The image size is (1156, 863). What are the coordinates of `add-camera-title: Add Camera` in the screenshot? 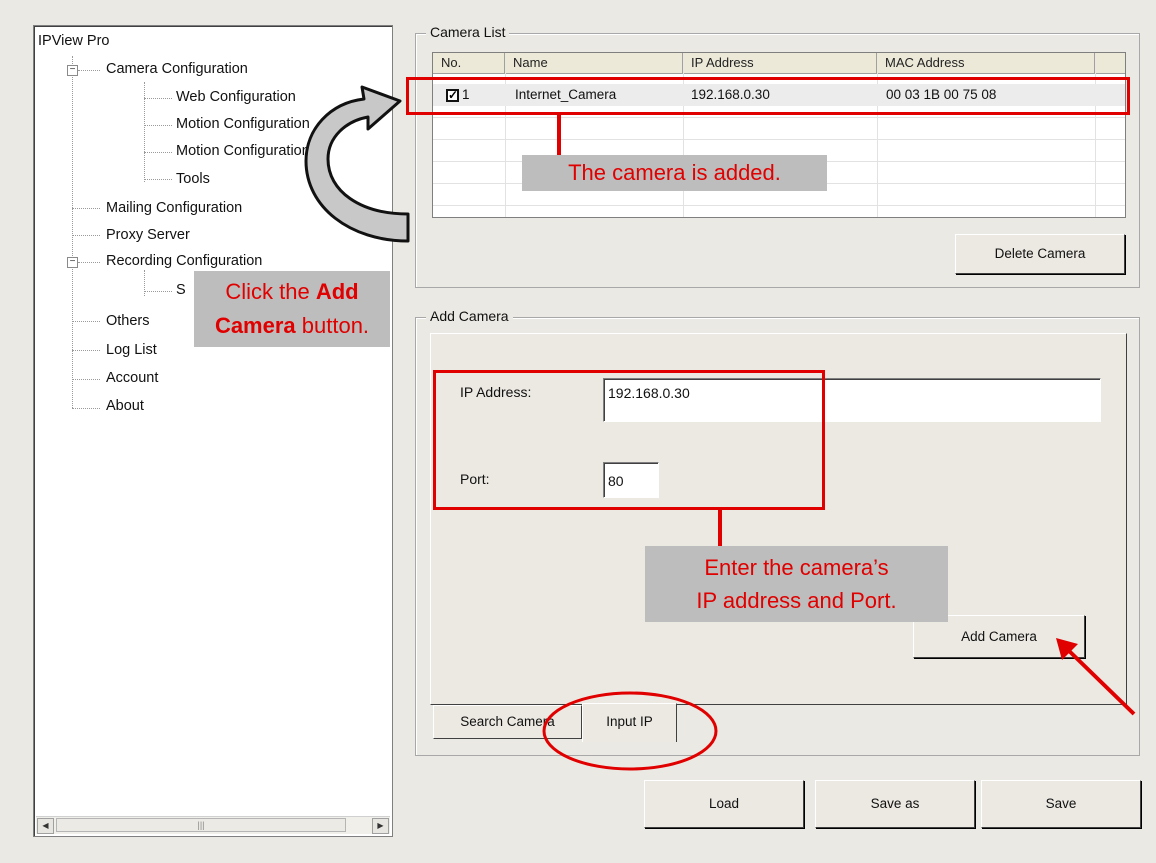 It's located at (469, 316).